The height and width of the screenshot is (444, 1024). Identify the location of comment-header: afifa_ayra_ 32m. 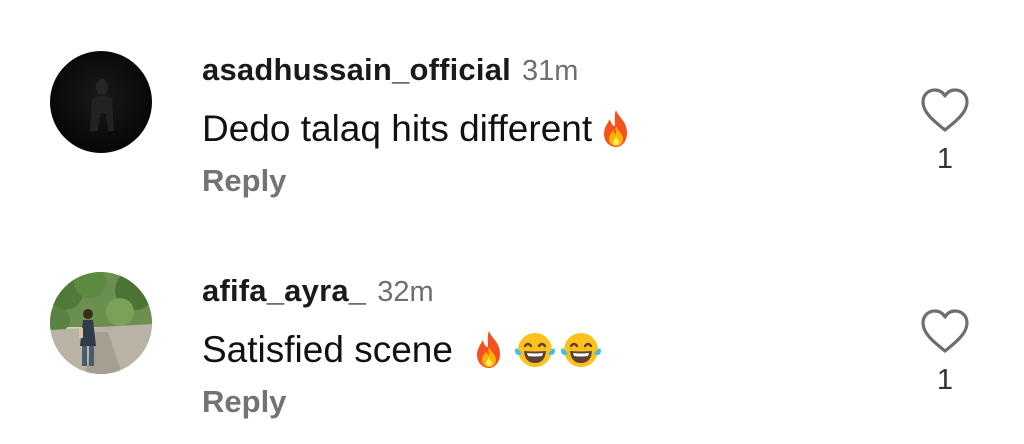
(318, 293).